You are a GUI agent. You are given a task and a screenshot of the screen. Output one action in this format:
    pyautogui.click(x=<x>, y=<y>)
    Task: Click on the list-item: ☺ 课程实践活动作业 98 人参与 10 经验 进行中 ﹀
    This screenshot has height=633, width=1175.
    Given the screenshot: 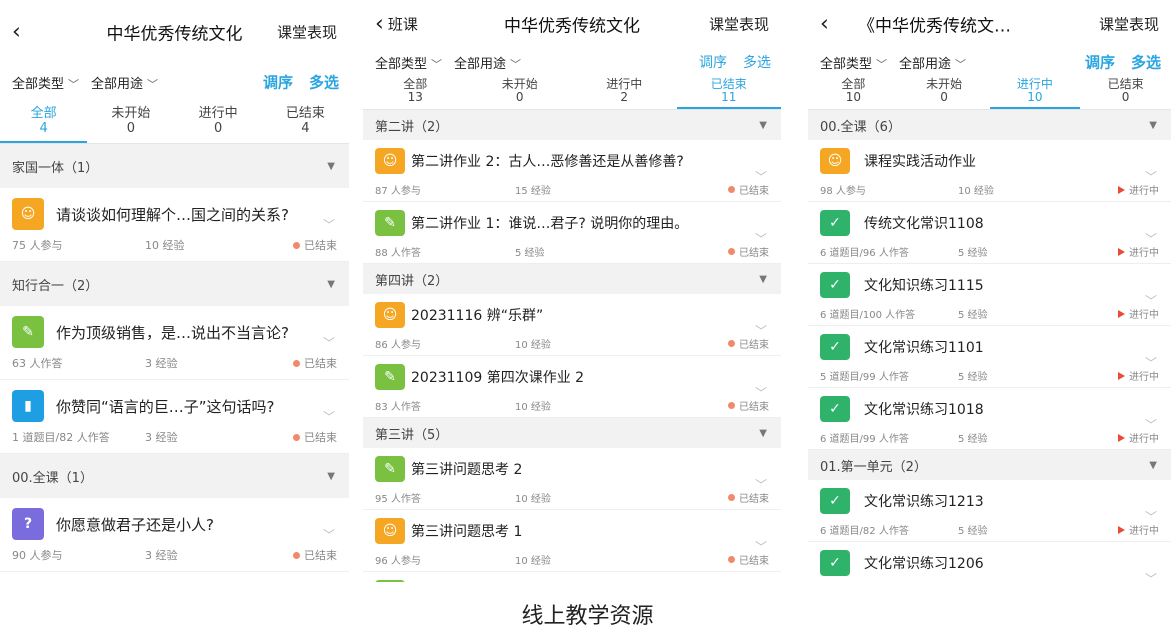 What is the action you would take?
    pyautogui.click(x=989, y=171)
    